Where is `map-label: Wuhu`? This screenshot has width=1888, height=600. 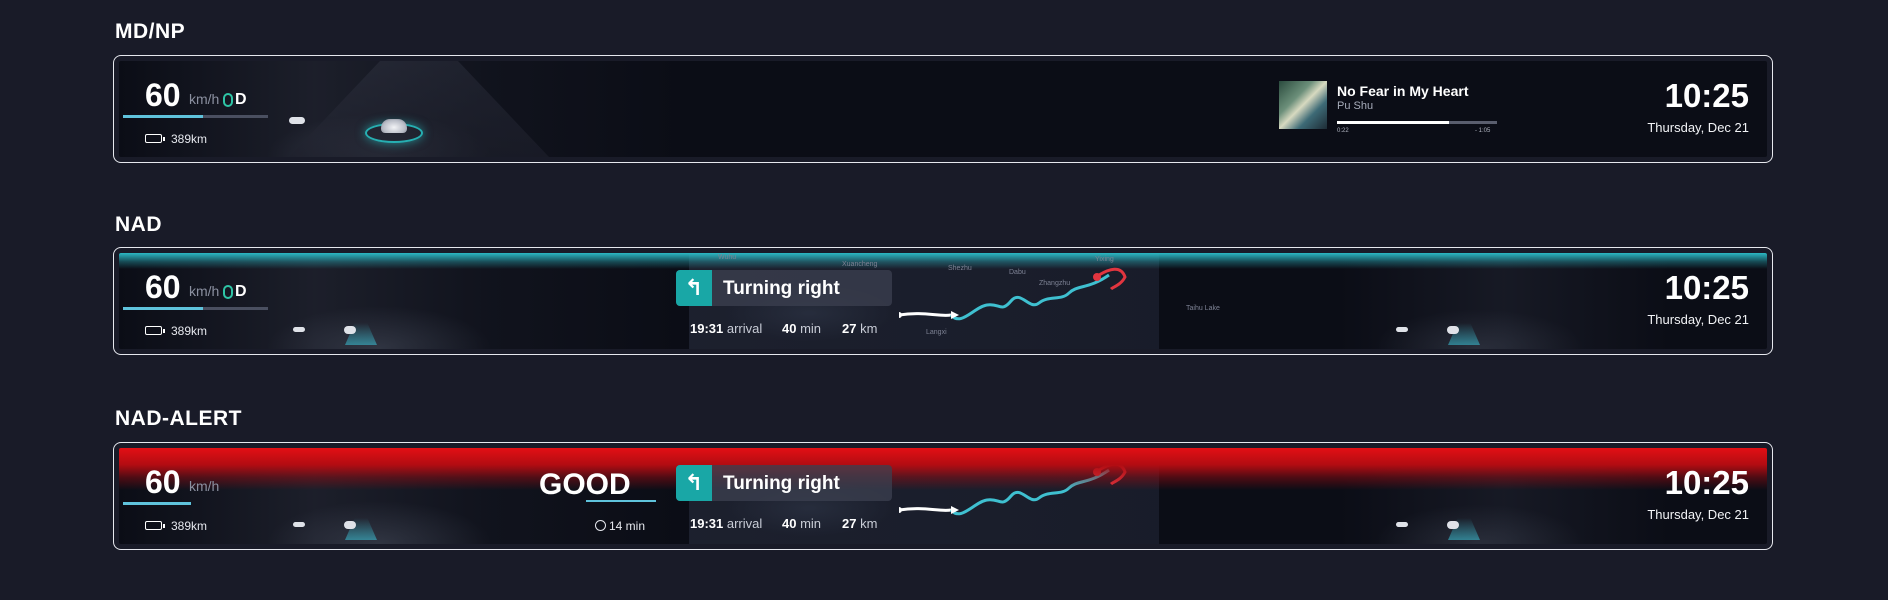
map-label: Wuhu is located at coordinates (727, 257).